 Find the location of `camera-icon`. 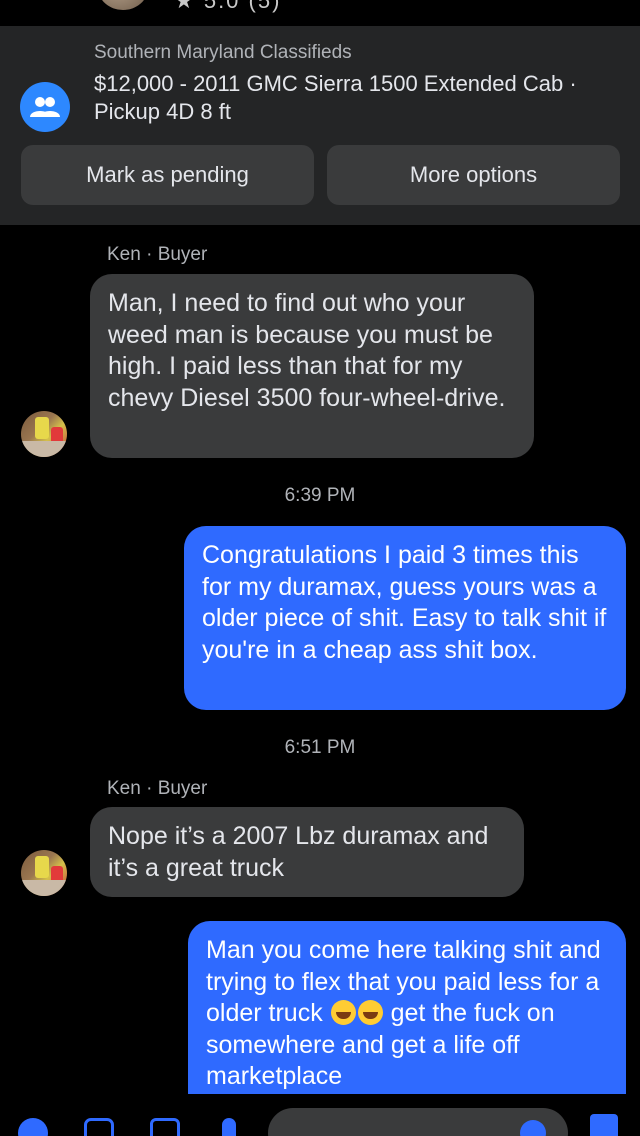

camera-icon is located at coordinates (99, 1127).